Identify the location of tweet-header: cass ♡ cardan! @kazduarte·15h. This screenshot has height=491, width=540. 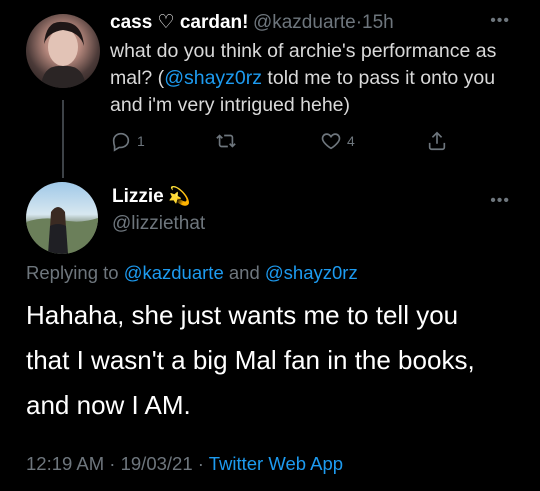
(252, 22).